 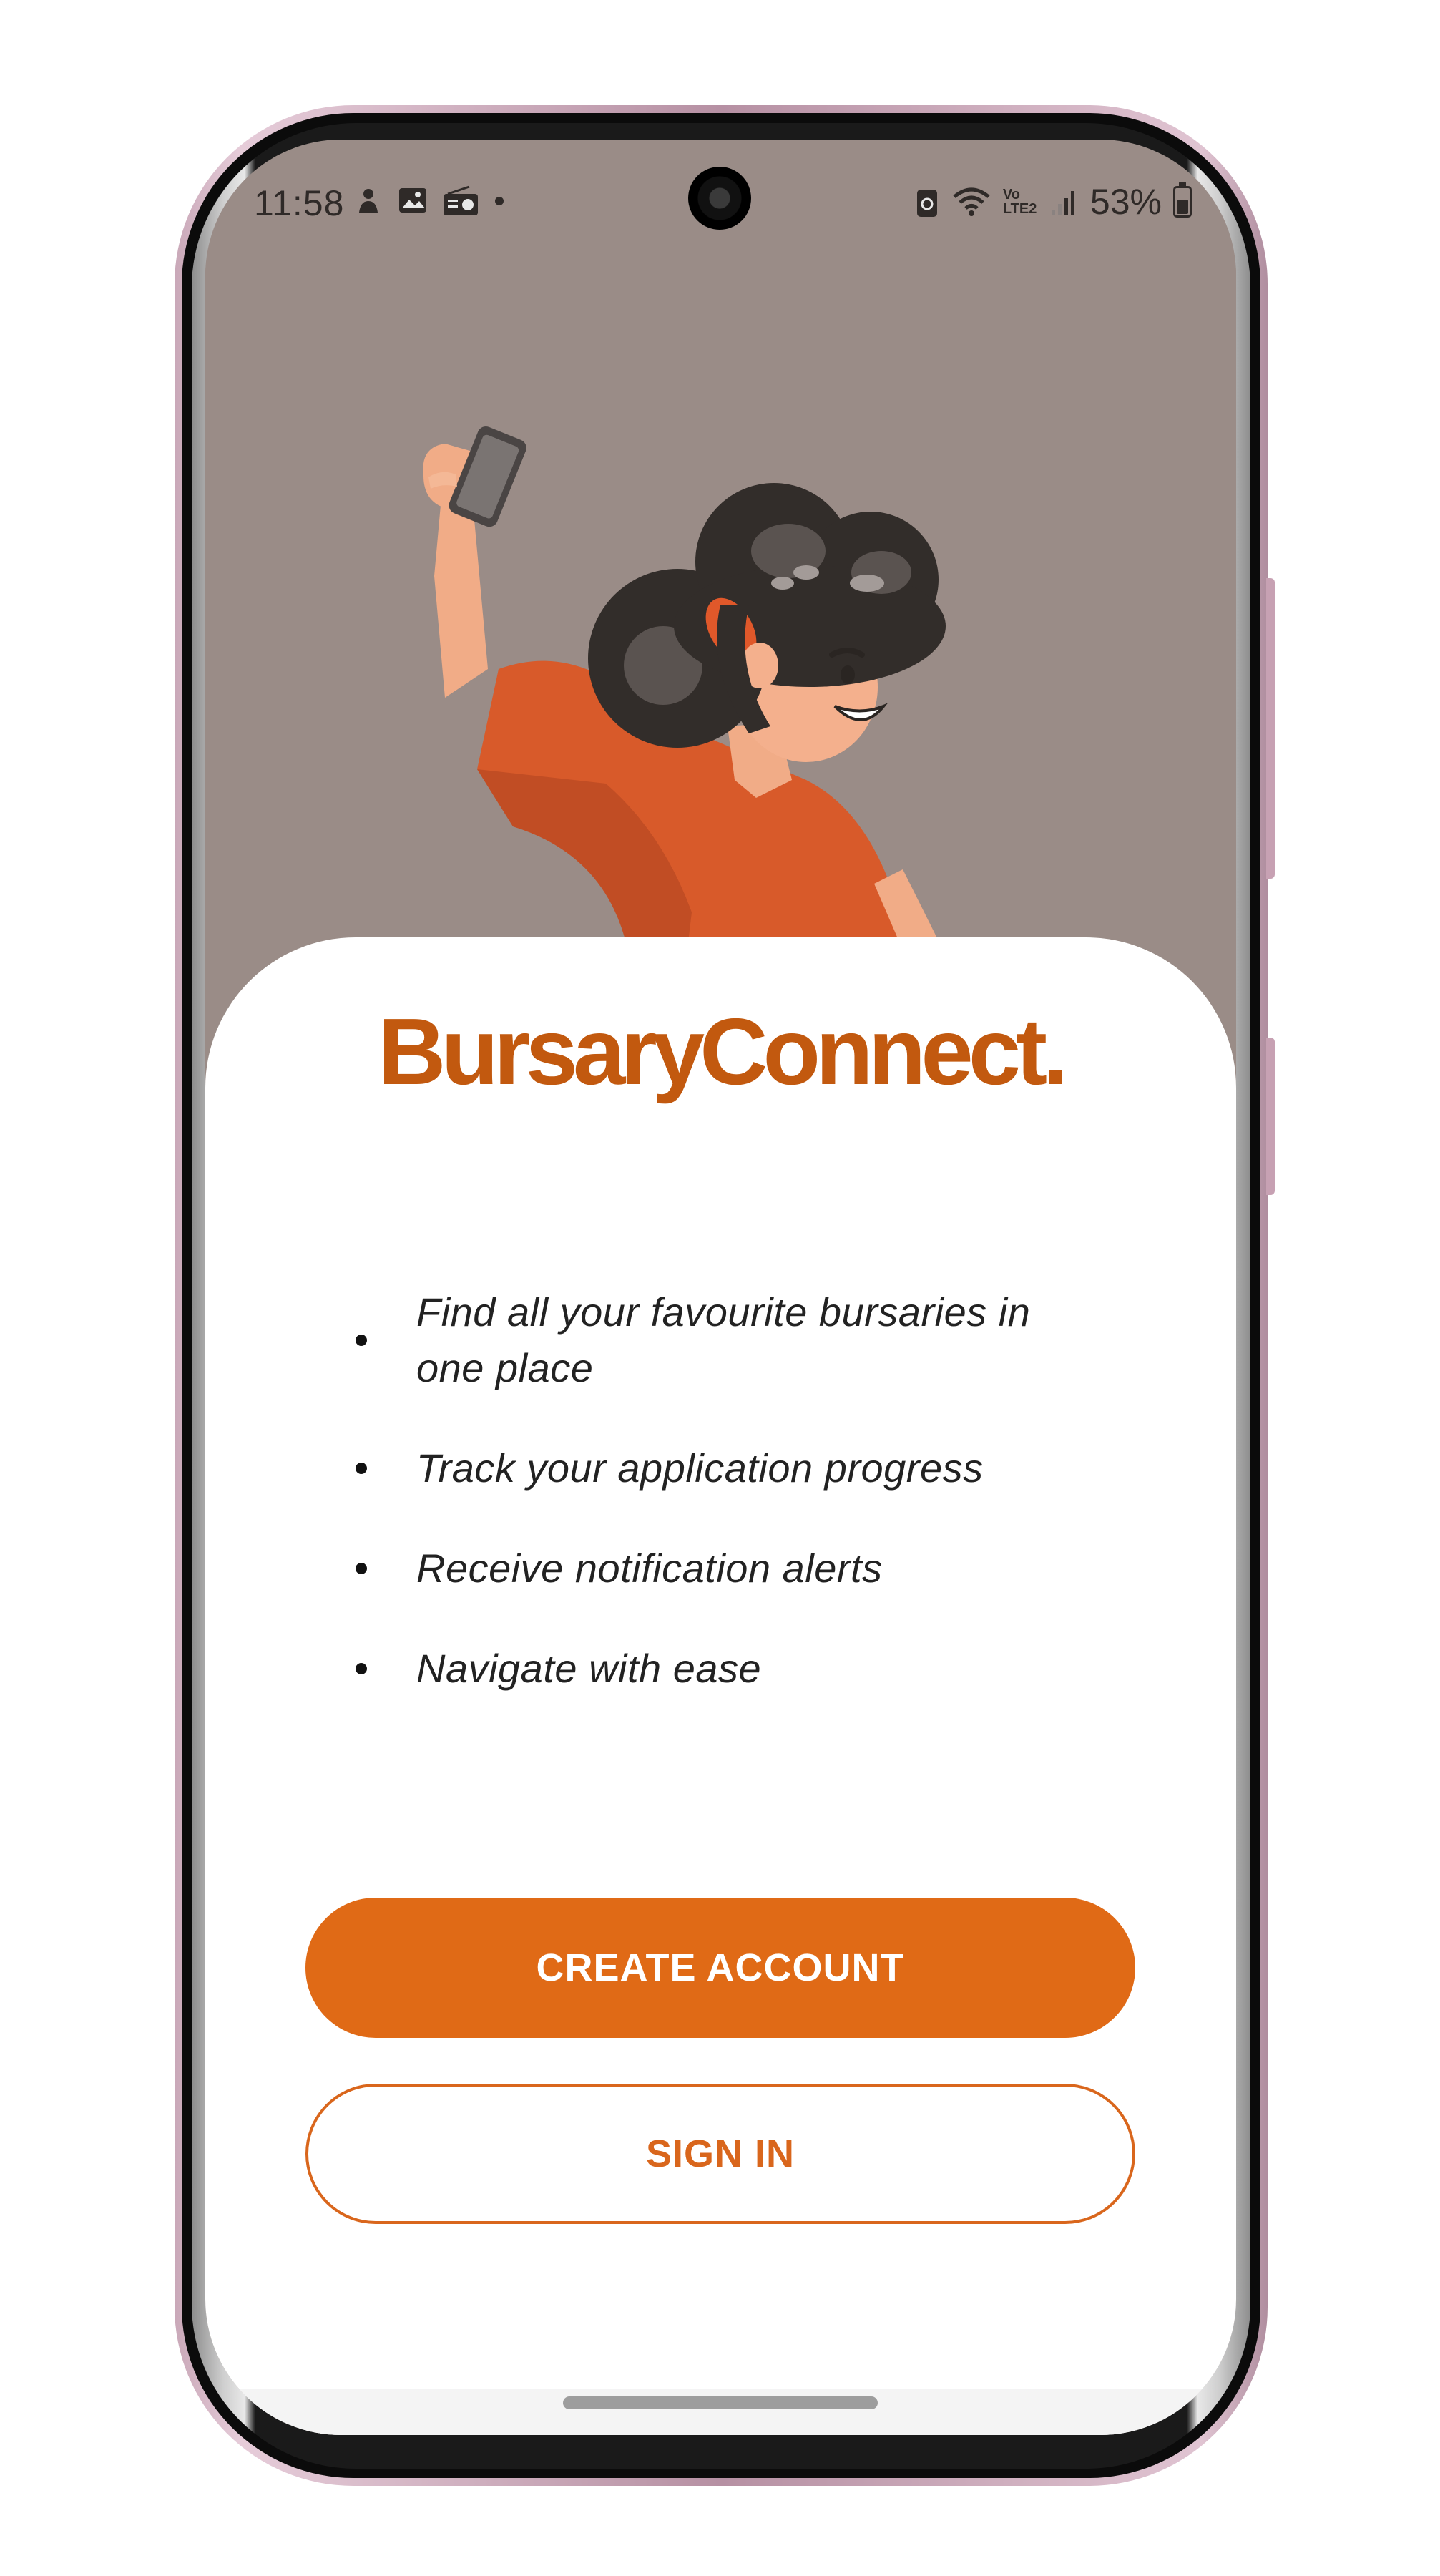 What do you see at coordinates (720, 198) in the screenshot?
I see `front-camera` at bounding box center [720, 198].